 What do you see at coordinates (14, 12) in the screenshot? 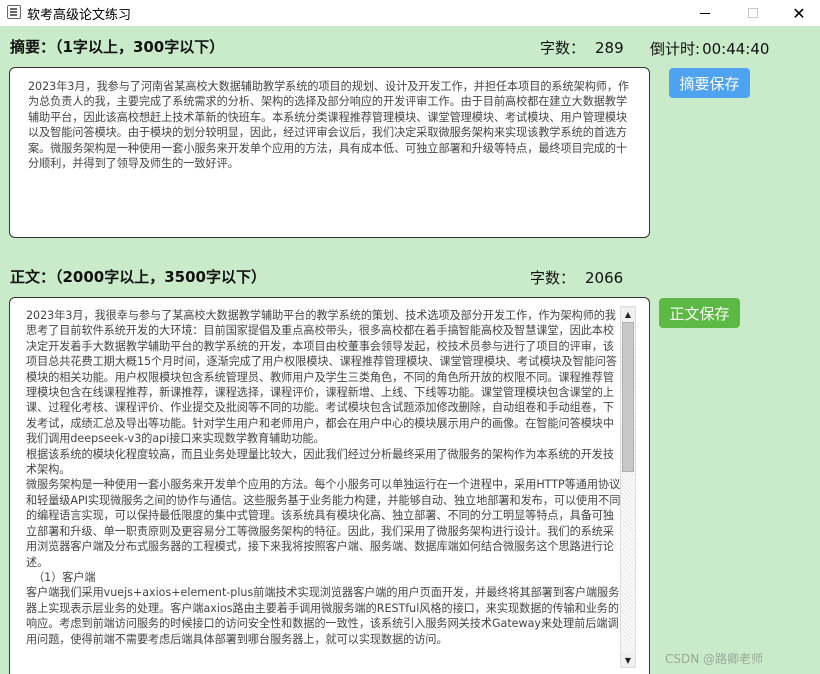
I see `app-icon` at bounding box center [14, 12].